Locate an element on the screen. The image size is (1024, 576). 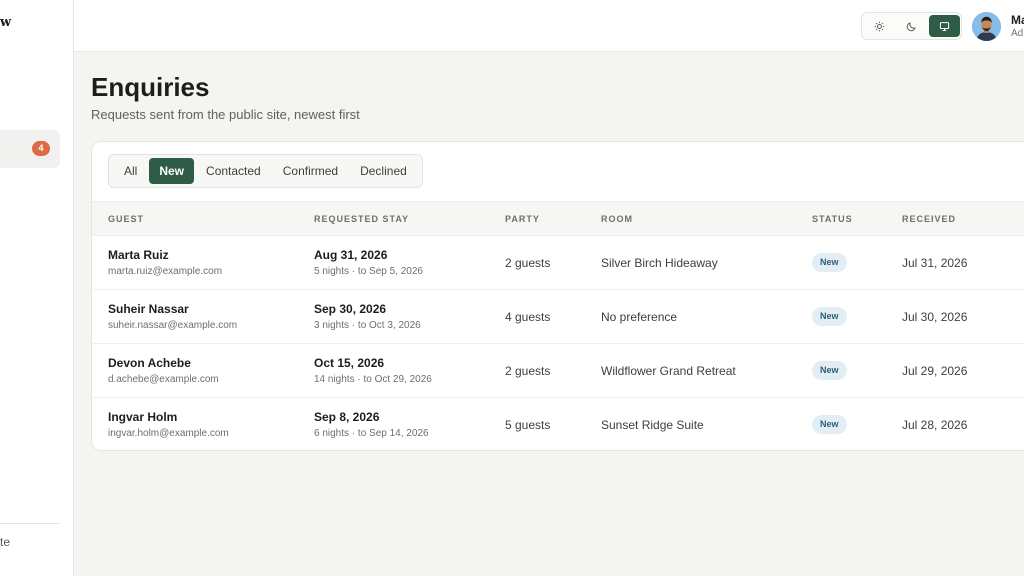
avatar is located at coordinates (986, 26).